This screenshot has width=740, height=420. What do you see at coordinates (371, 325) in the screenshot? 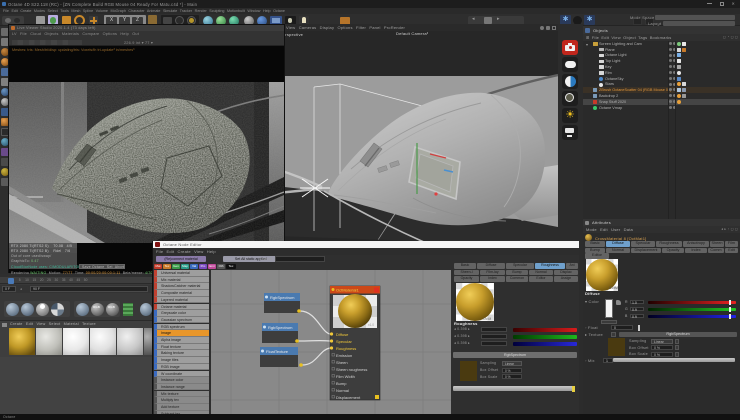
I see `svg-text: x1.0` at bounding box center [371, 325].